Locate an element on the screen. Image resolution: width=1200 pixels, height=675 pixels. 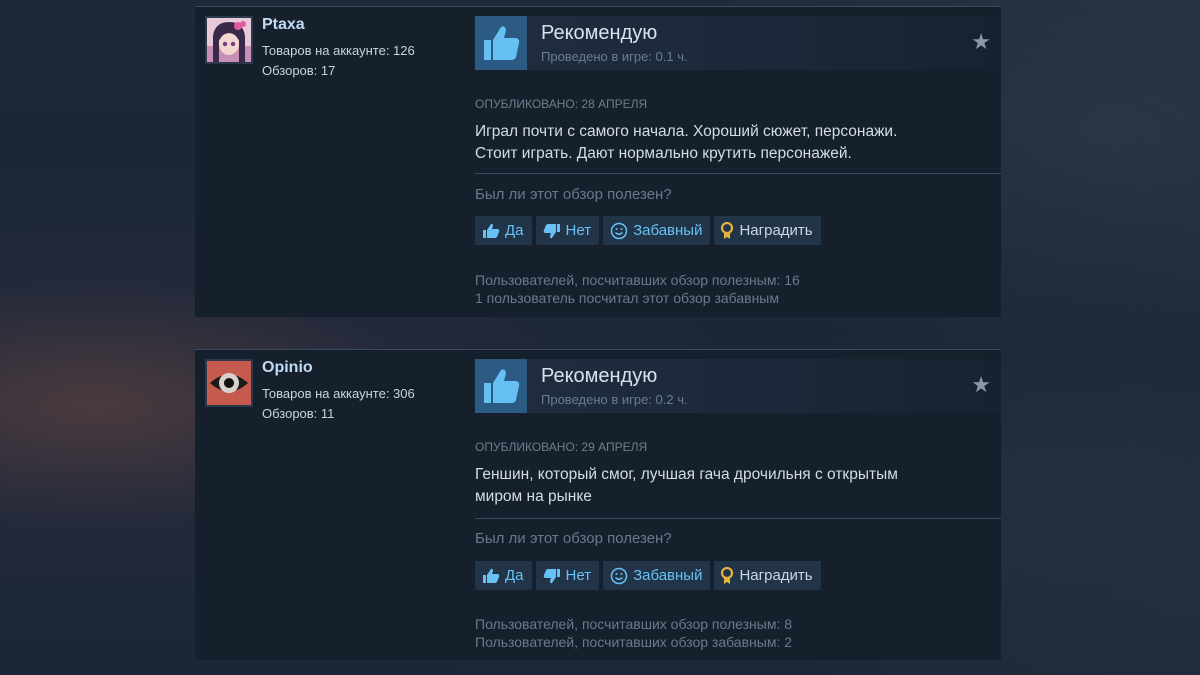
reviews-count: Обзоров: 17 is located at coordinates (298, 70).